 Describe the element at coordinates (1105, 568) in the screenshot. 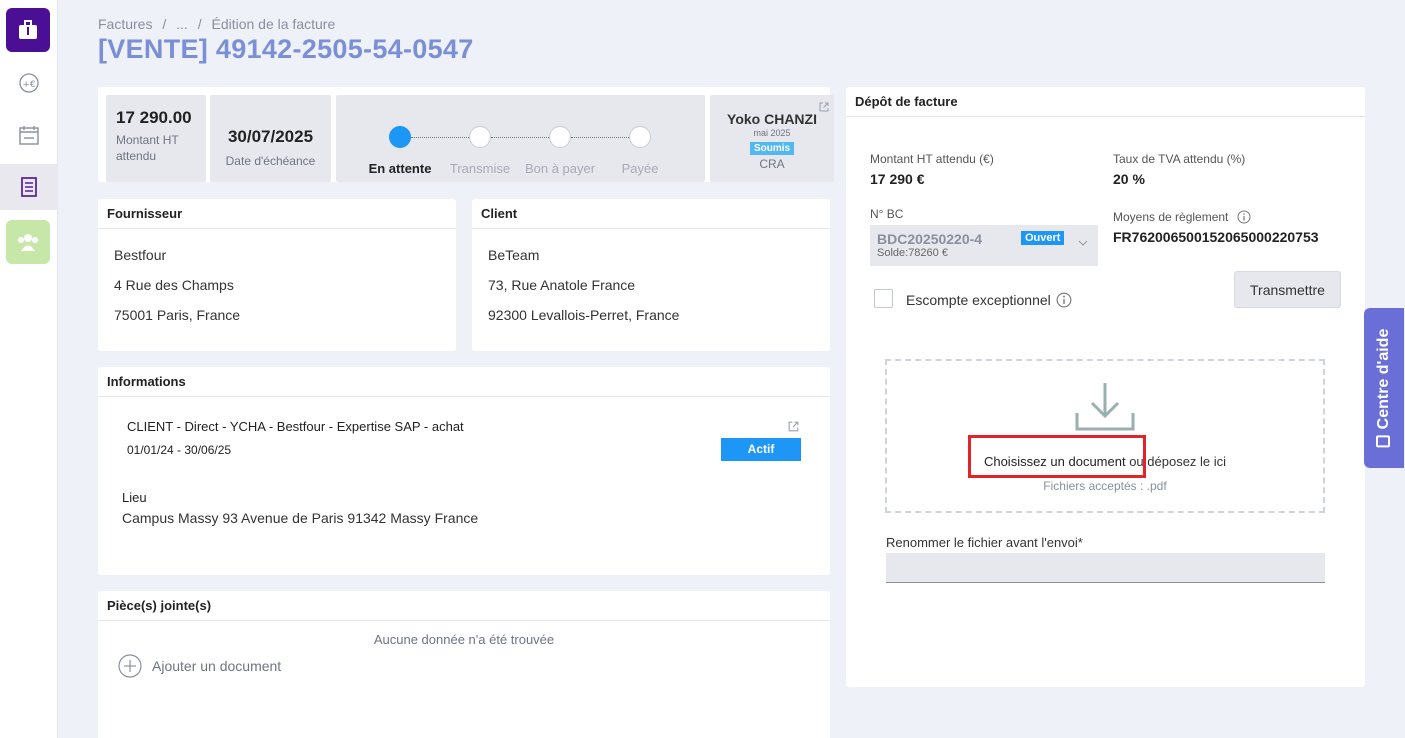

I see `rename-file-input` at that location.